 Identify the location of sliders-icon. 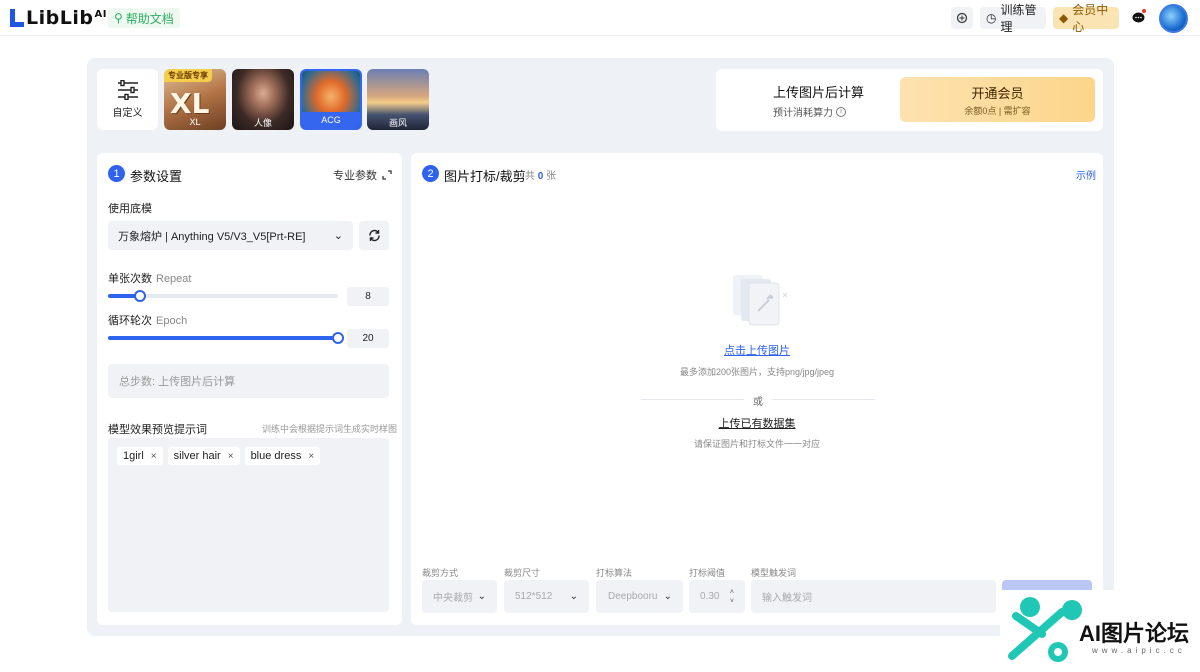
(127, 90).